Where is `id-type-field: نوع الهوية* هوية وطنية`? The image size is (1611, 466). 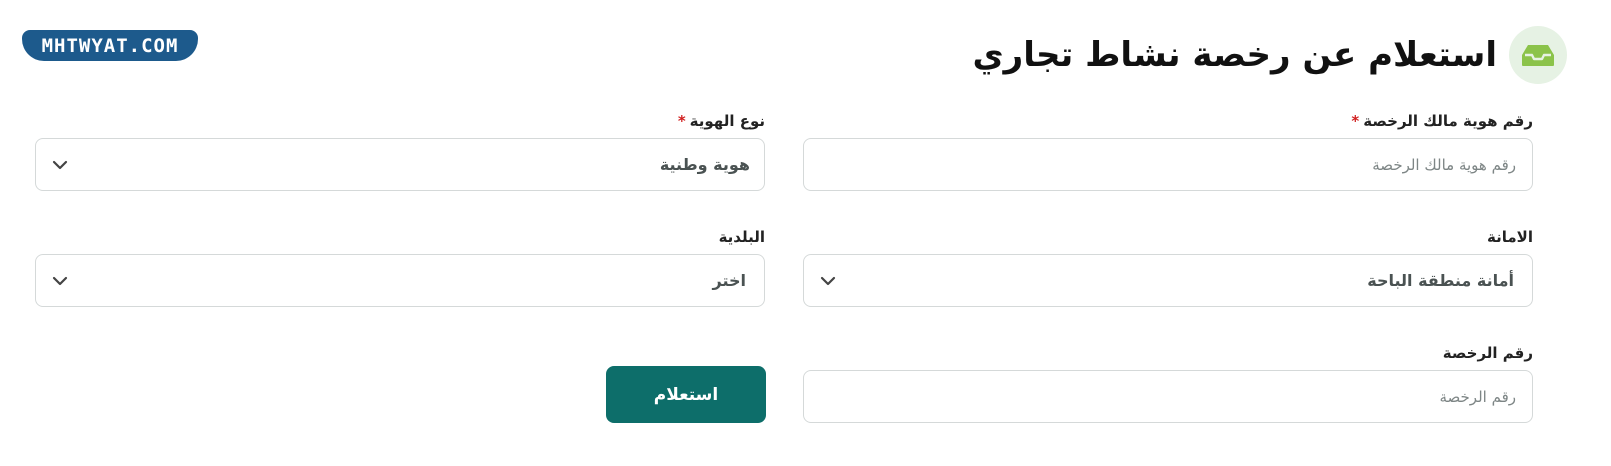 id-type-field: نوع الهوية* هوية وطنية is located at coordinates (400, 151).